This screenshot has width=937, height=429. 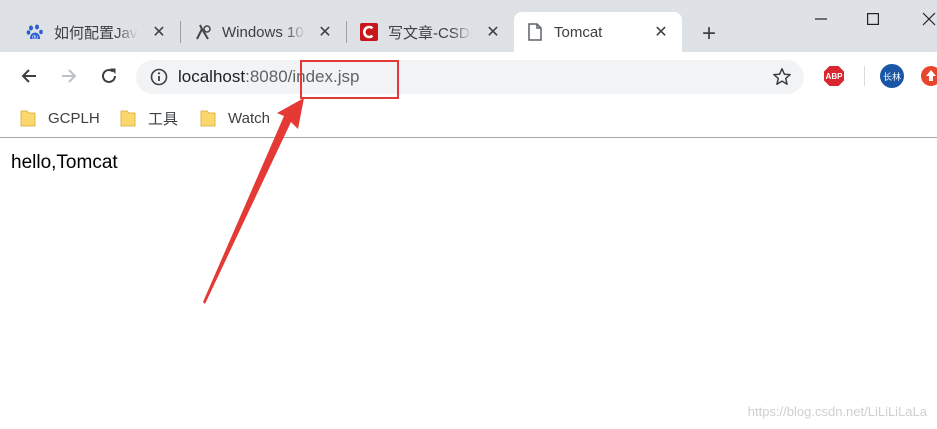 I want to click on back-button, so click(x=29, y=76).